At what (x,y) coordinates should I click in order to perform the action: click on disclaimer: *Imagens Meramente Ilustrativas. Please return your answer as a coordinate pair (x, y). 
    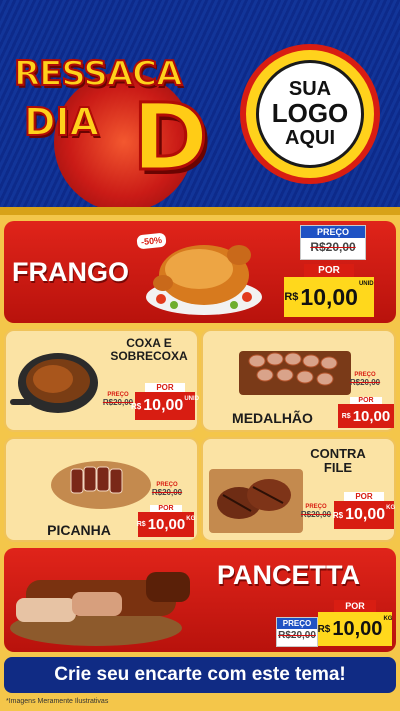
    Looking at the image, I should click on (57, 701).